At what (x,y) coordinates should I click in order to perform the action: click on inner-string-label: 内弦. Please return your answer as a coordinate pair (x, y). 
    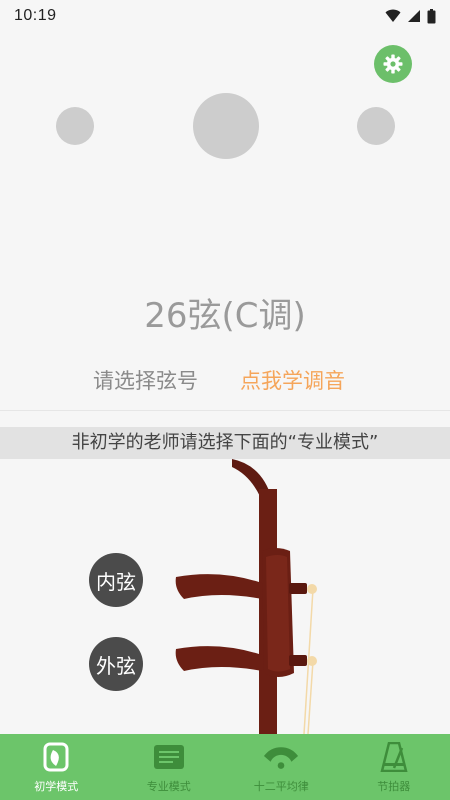
    Looking at the image, I should click on (116, 581).